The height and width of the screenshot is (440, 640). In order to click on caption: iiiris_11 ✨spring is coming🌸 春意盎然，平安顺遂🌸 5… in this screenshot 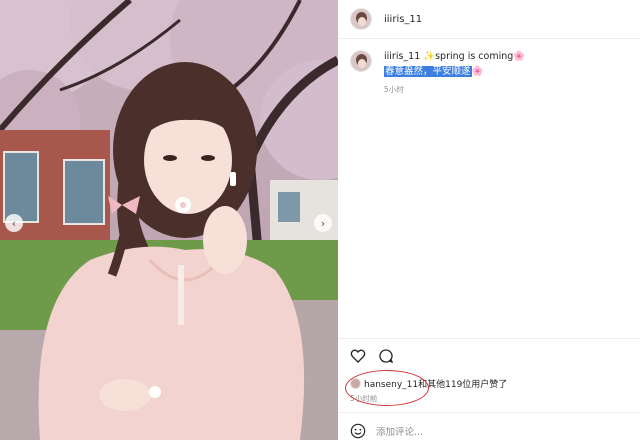, I will do `click(491, 73)`.